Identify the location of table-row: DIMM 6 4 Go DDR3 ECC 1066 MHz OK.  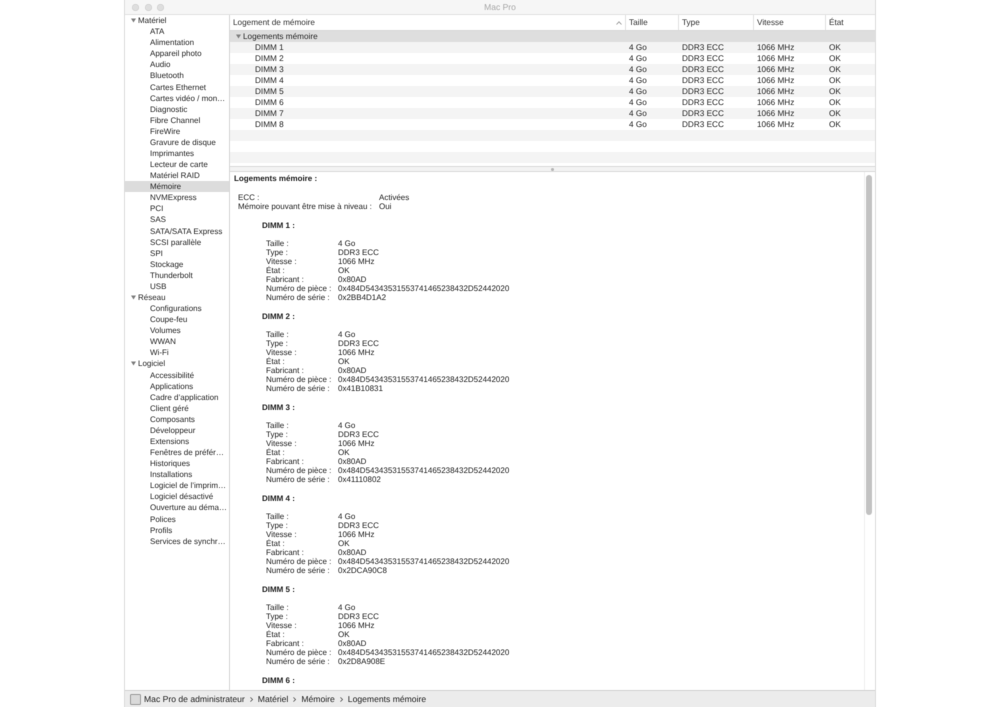
(552, 102).